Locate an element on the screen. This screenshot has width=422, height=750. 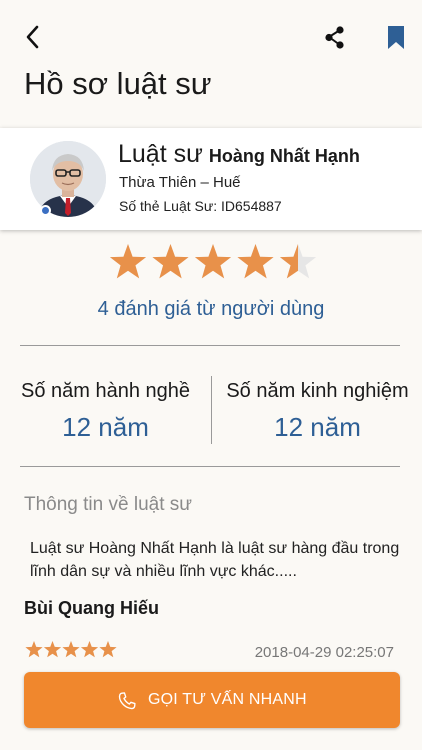
reviewer-name: Bùi Quang Hiếu is located at coordinates (91, 608).